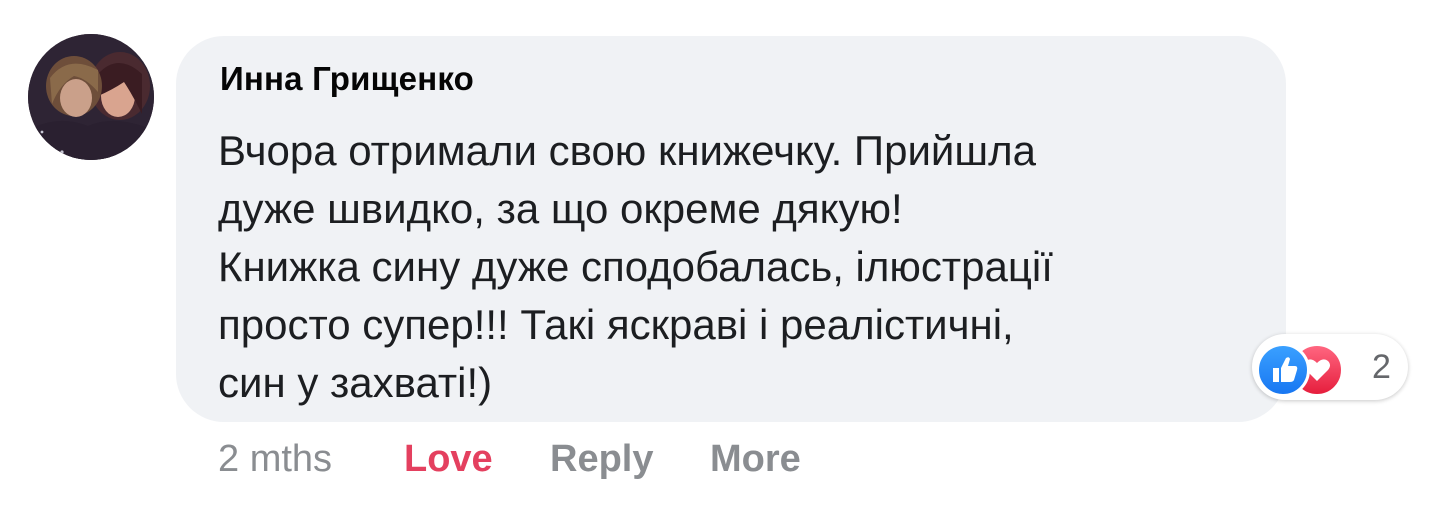  I want to click on reaction-count: 2, so click(1381, 367).